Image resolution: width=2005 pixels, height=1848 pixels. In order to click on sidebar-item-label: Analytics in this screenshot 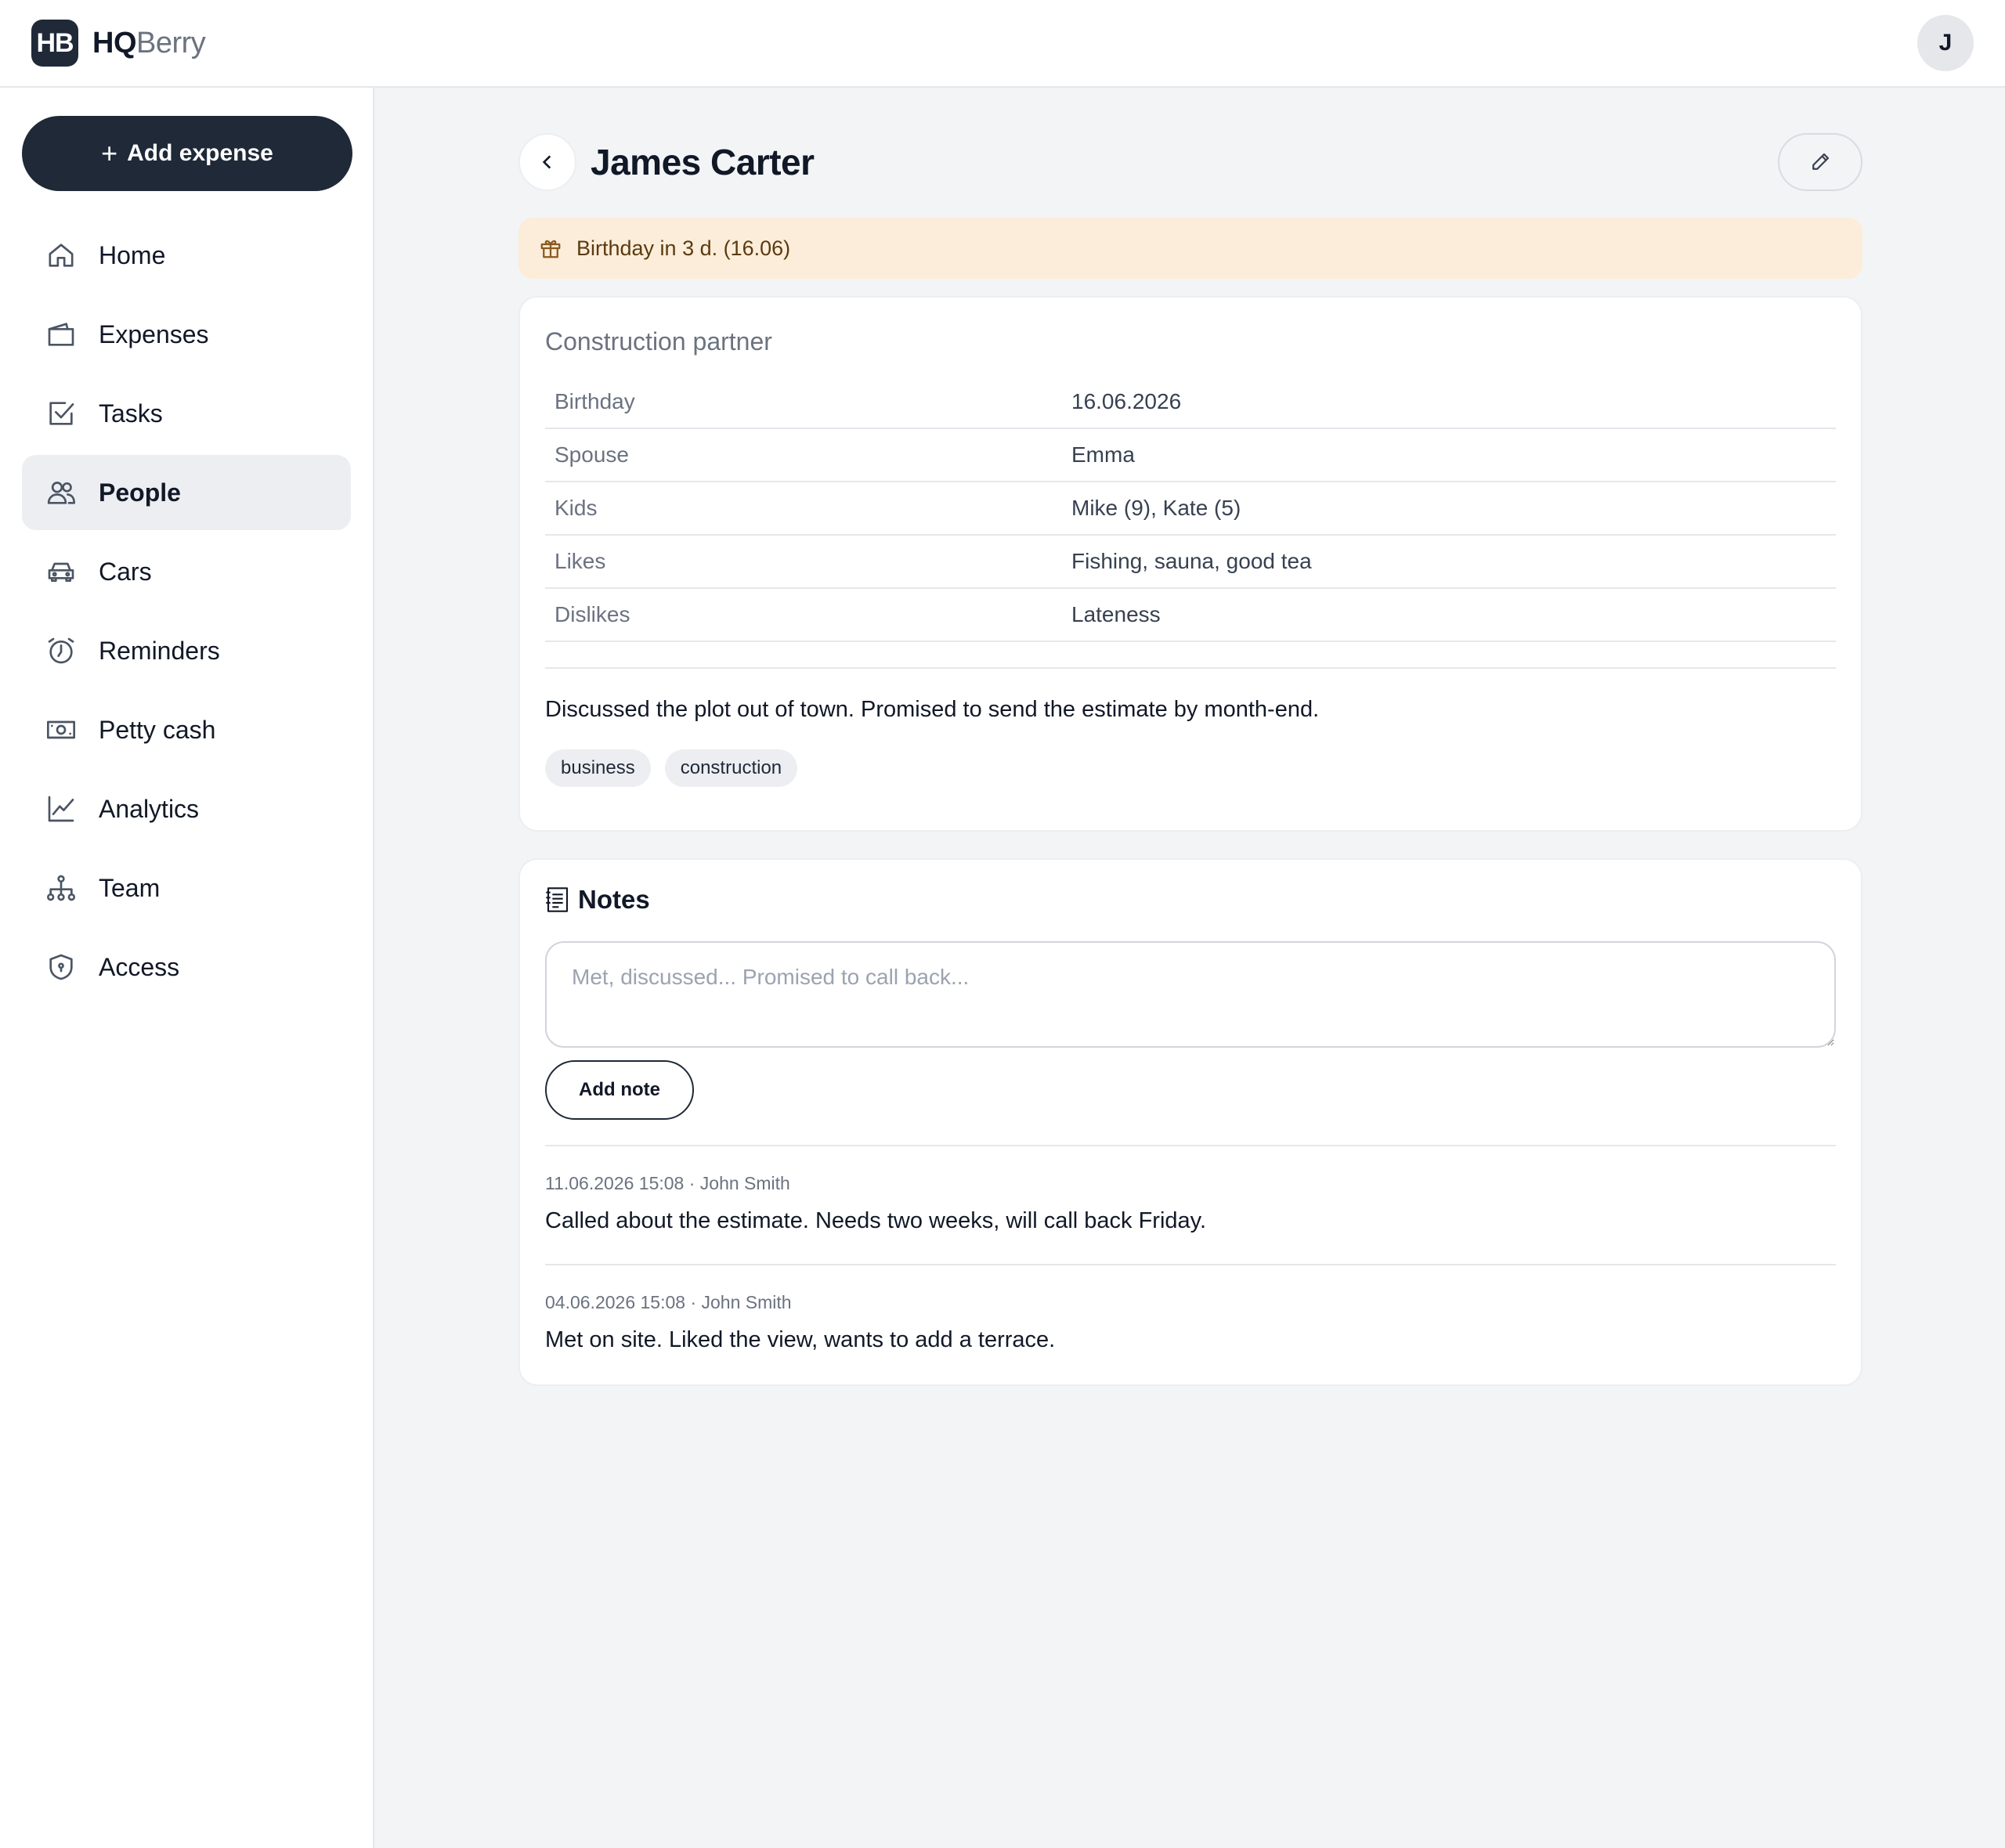, I will do `click(149, 808)`.